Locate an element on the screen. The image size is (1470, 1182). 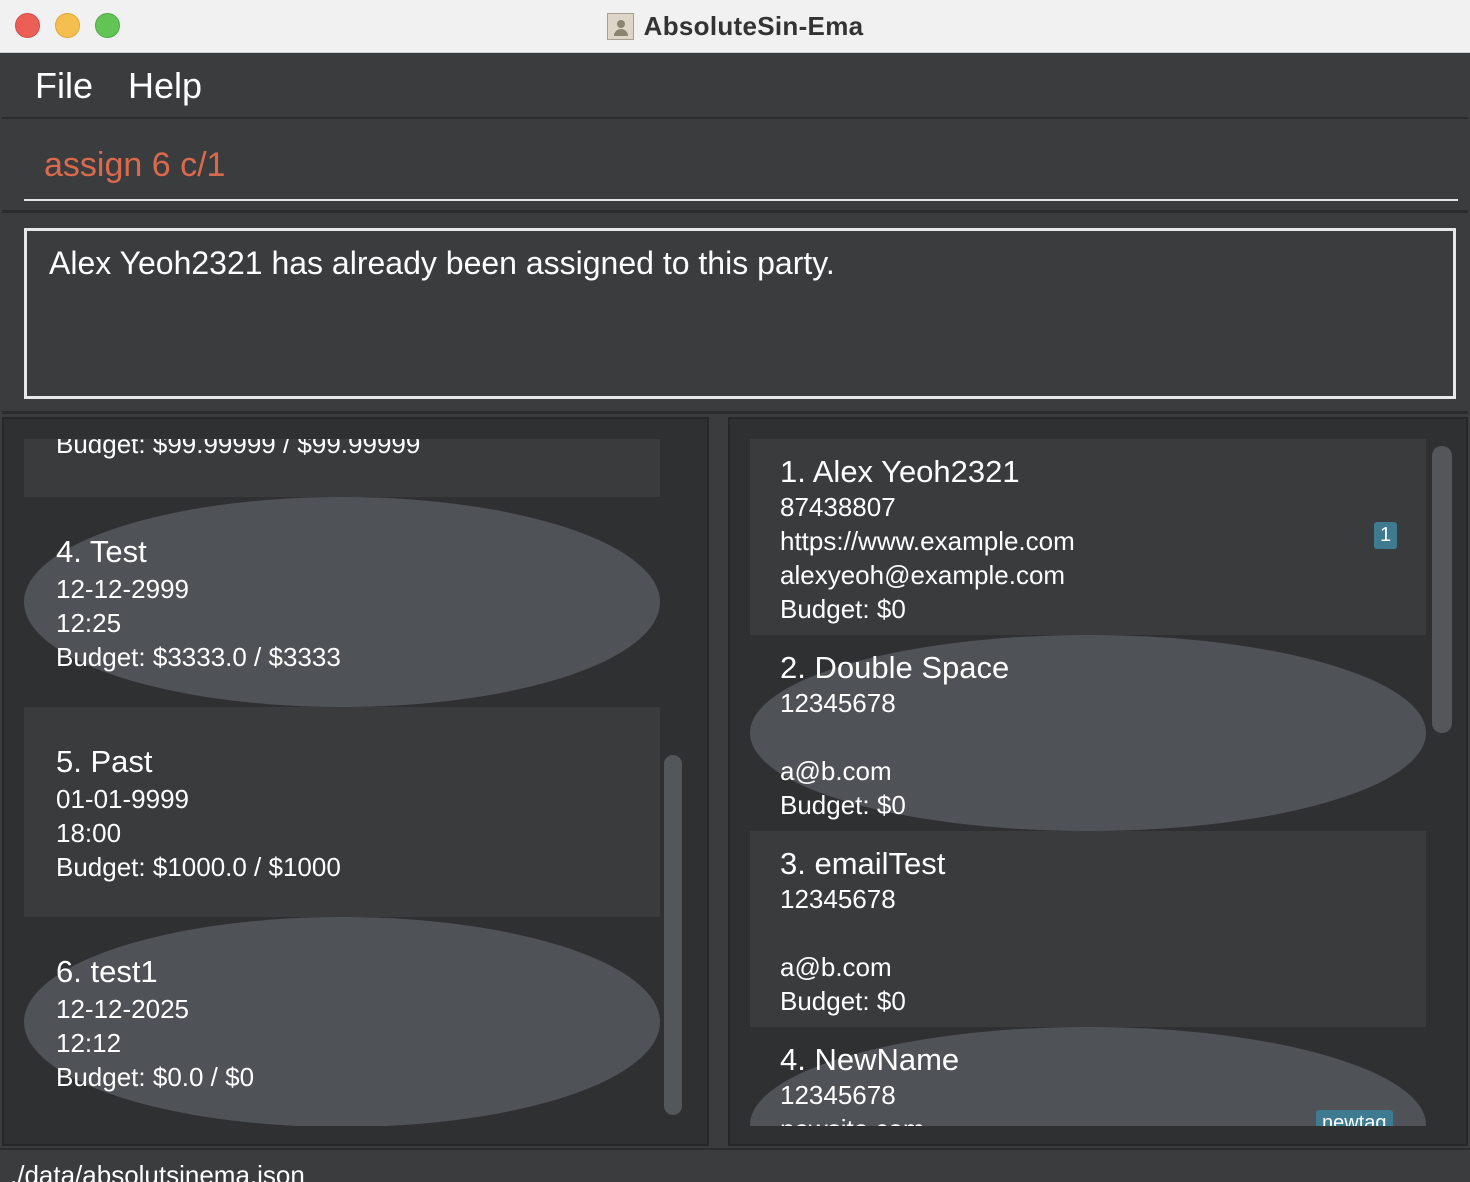
person-website: newsite.com is located at coordinates (852, 1120).